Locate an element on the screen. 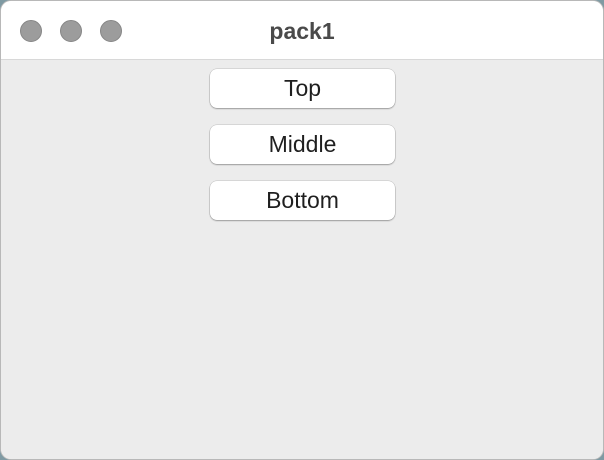 The image size is (604, 460). window-title: pack1 is located at coordinates (302, 31).